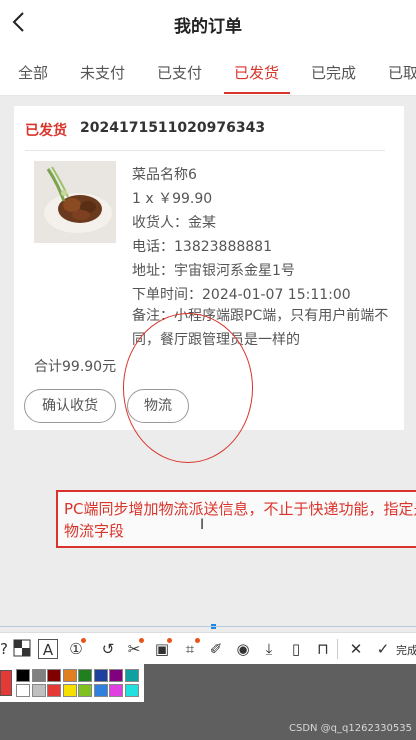 This screenshot has width=416, height=740. What do you see at coordinates (350, 728) in the screenshot?
I see `watermark: CSDN @q_q1262330535` at bounding box center [350, 728].